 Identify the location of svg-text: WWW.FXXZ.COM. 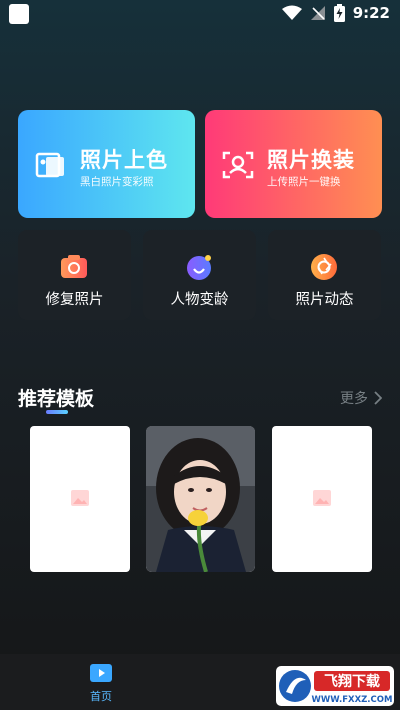
(352, 700).